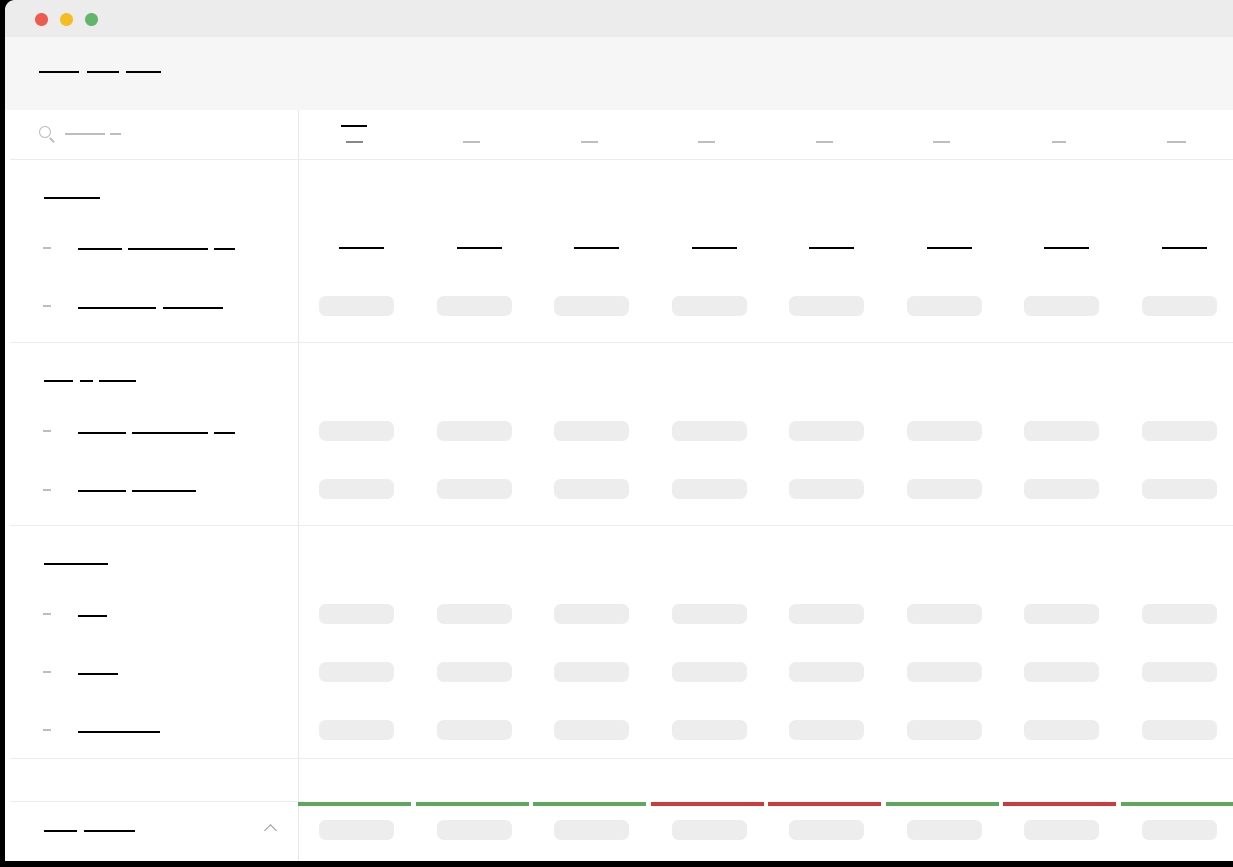 The width and height of the screenshot is (1233, 867). I want to click on footer-label, so click(60, 831).